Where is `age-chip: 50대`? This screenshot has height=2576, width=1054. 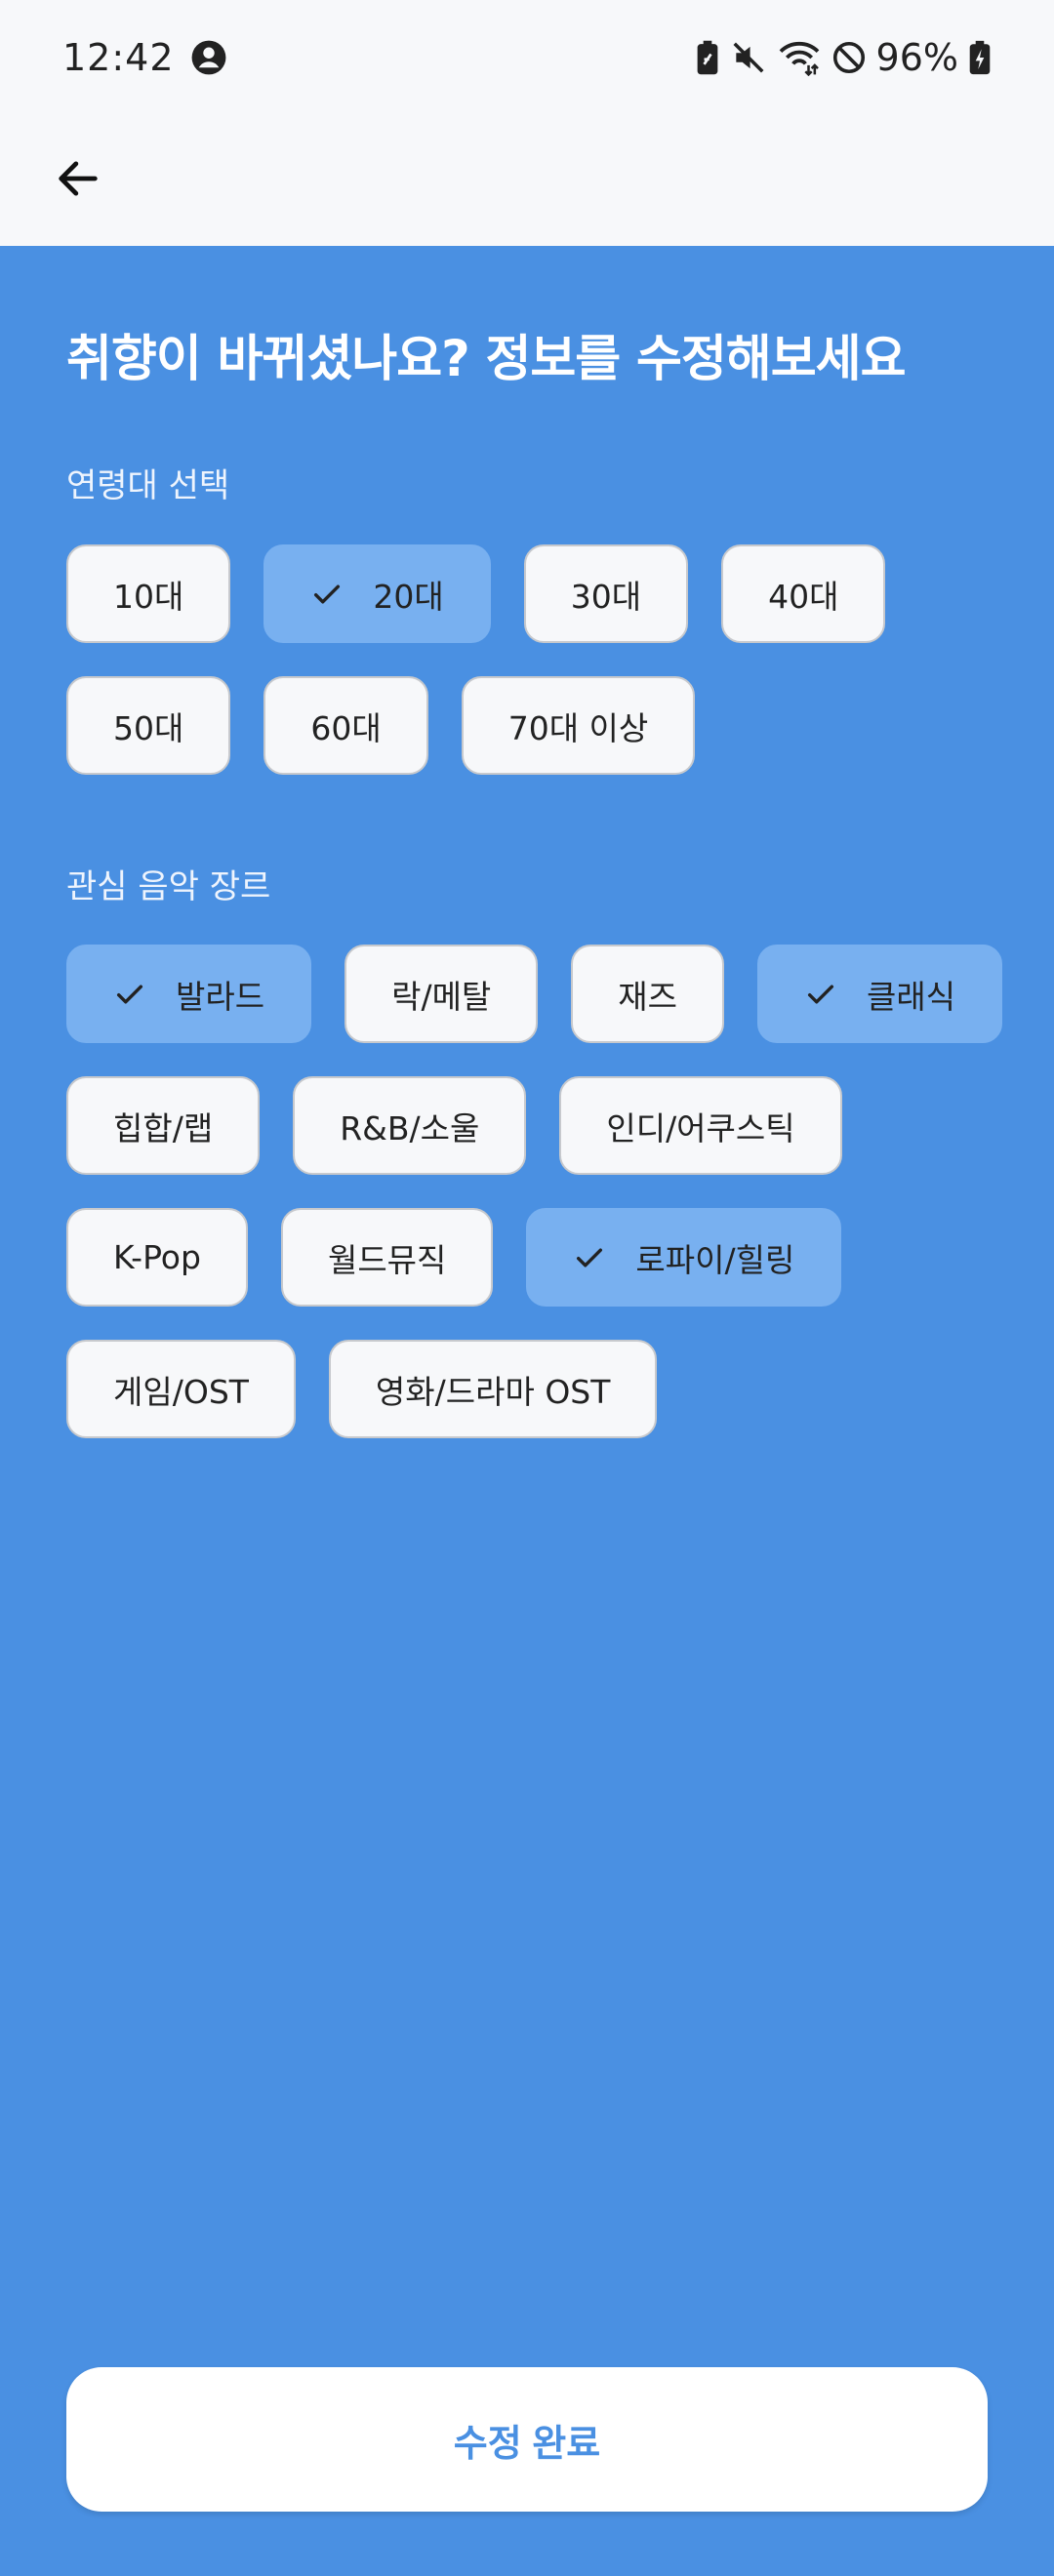 age-chip: 50대 is located at coordinates (148, 725).